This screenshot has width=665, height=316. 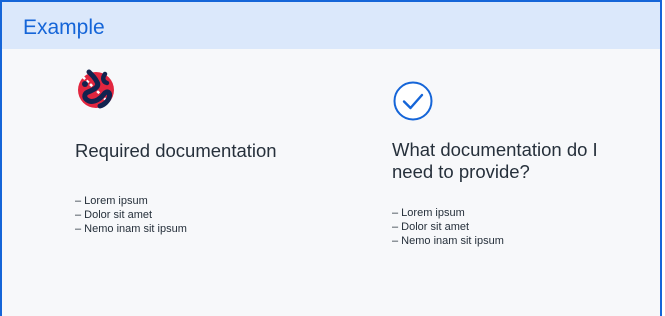 I want to click on card-title: Example, so click(x=64, y=27).